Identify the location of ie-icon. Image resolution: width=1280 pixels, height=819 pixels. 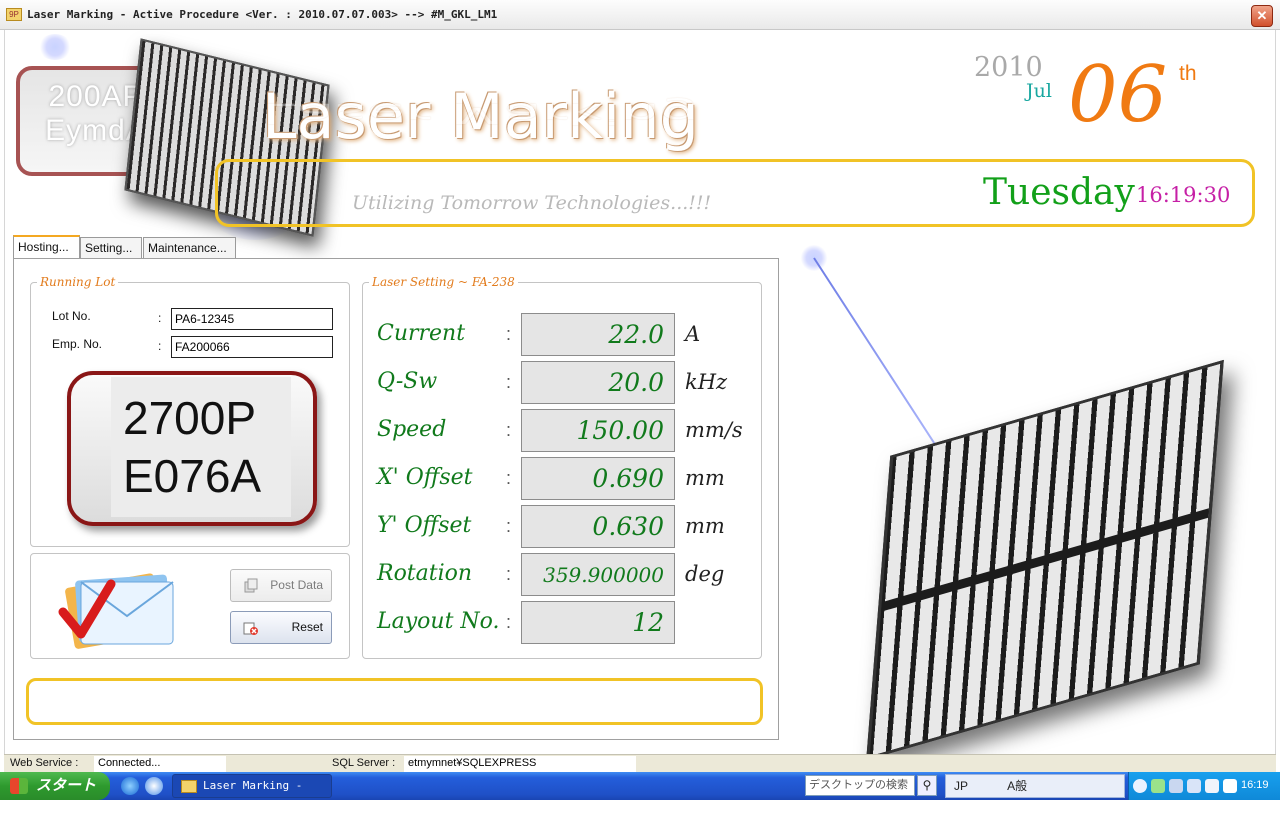
(130, 786).